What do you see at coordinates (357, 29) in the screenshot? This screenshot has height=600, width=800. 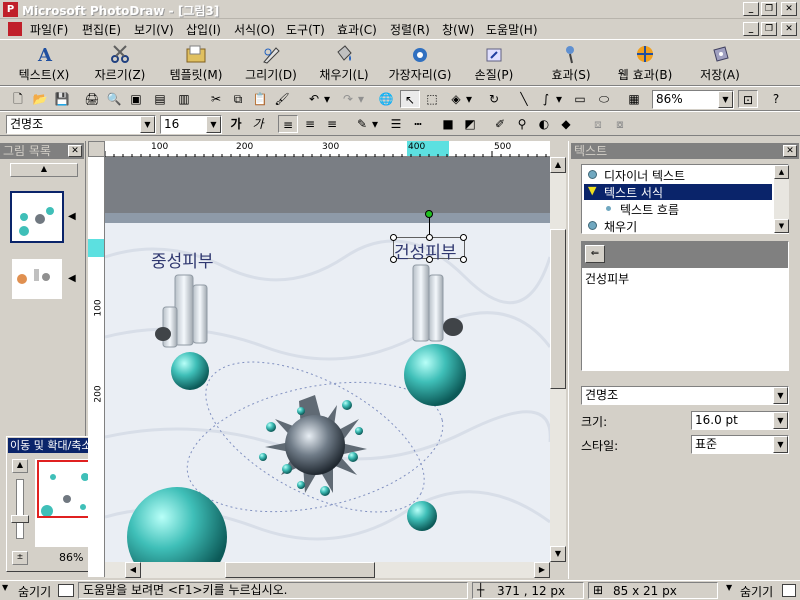 I see `menu-effects: 효과(C)` at bounding box center [357, 29].